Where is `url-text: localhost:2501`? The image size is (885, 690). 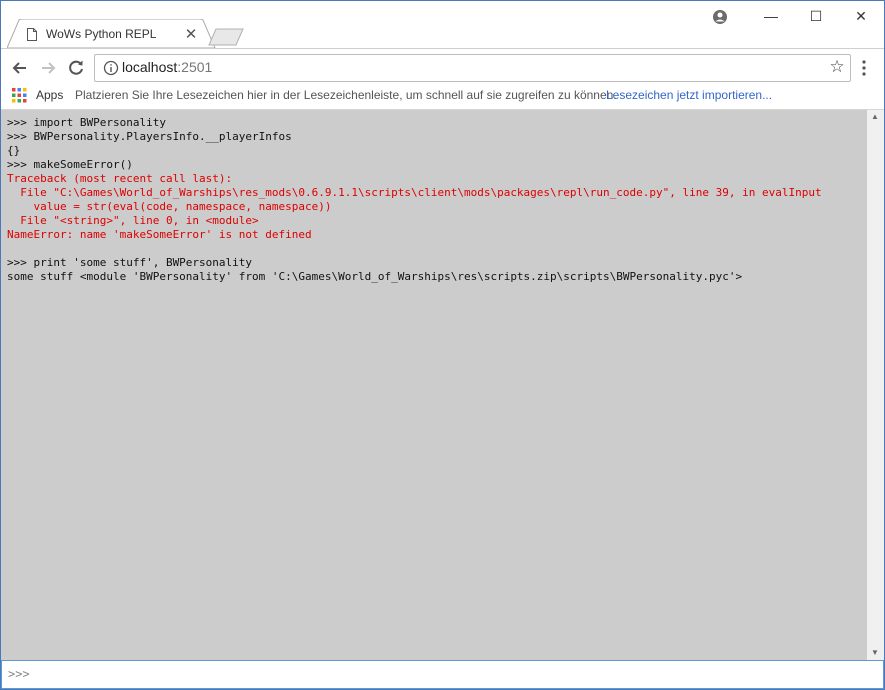
url-text: localhost:2501 is located at coordinates (167, 67).